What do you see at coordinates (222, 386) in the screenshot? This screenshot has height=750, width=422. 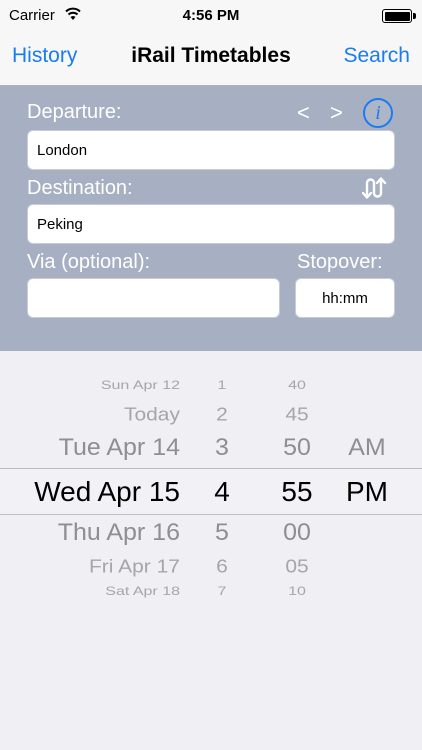 I see `picker-hour-option: 1` at bounding box center [222, 386].